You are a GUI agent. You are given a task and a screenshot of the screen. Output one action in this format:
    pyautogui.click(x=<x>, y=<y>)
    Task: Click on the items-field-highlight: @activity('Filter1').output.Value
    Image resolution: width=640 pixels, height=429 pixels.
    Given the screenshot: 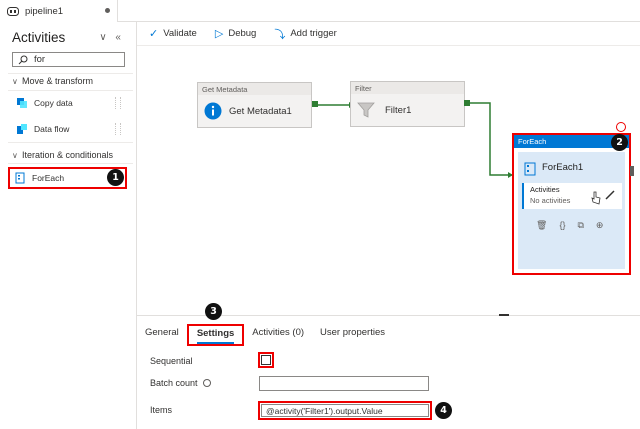 What is the action you would take?
    pyautogui.click(x=345, y=410)
    